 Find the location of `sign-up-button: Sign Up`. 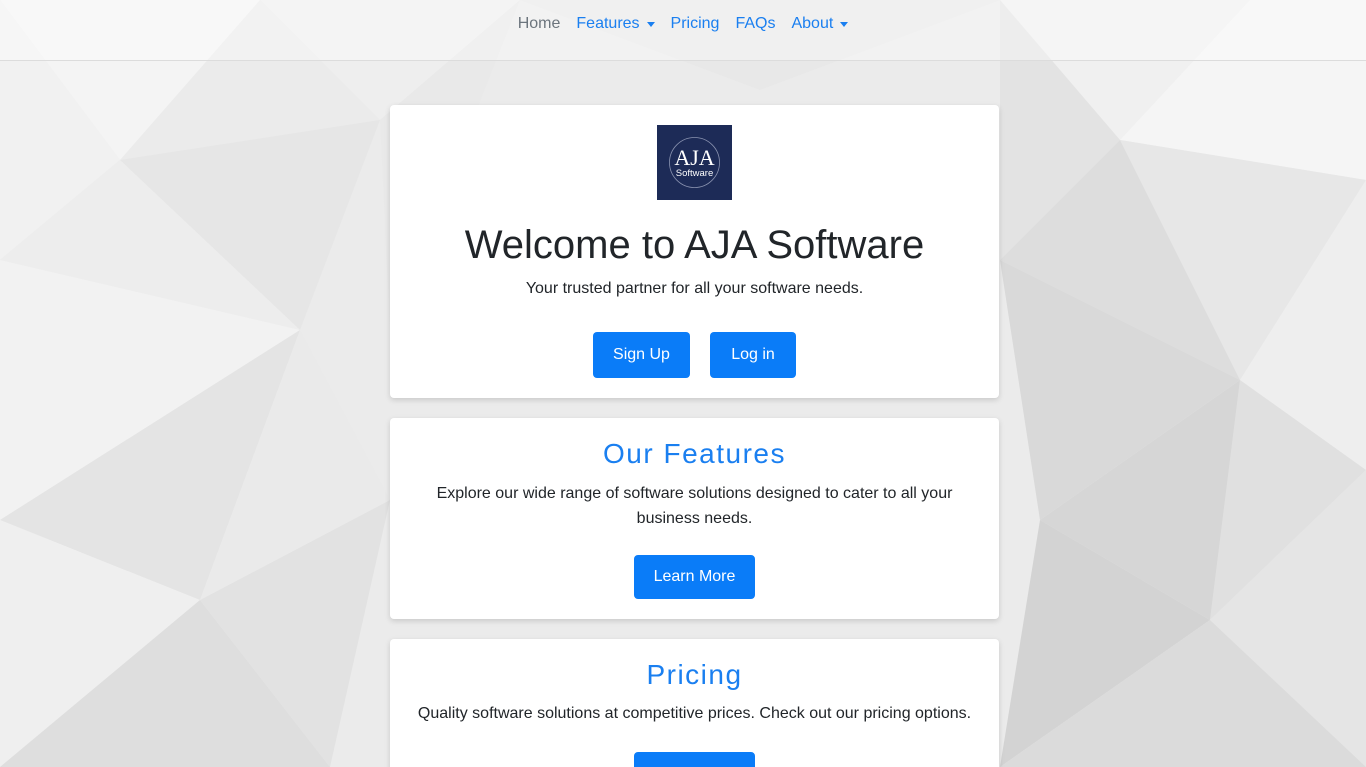

sign-up-button: Sign Up is located at coordinates (641, 355).